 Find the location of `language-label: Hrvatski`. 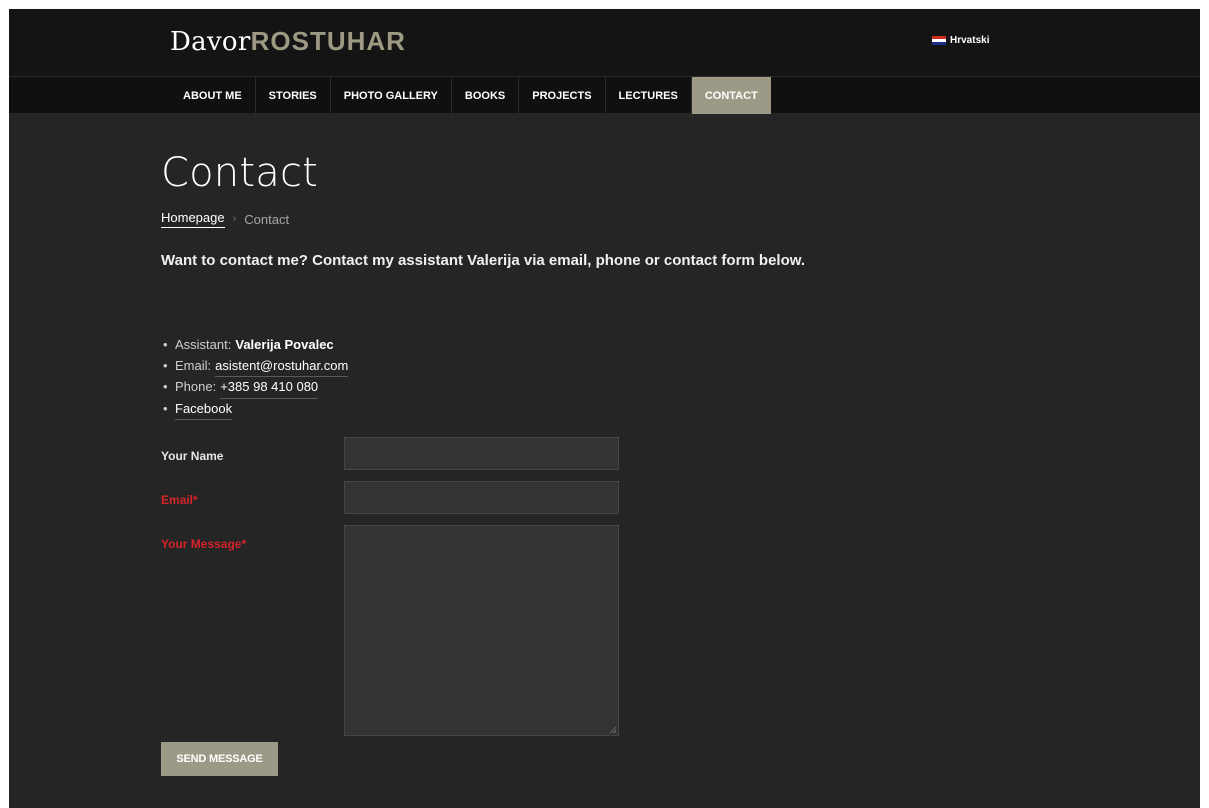

language-label: Hrvatski is located at coordinates (970, 40).